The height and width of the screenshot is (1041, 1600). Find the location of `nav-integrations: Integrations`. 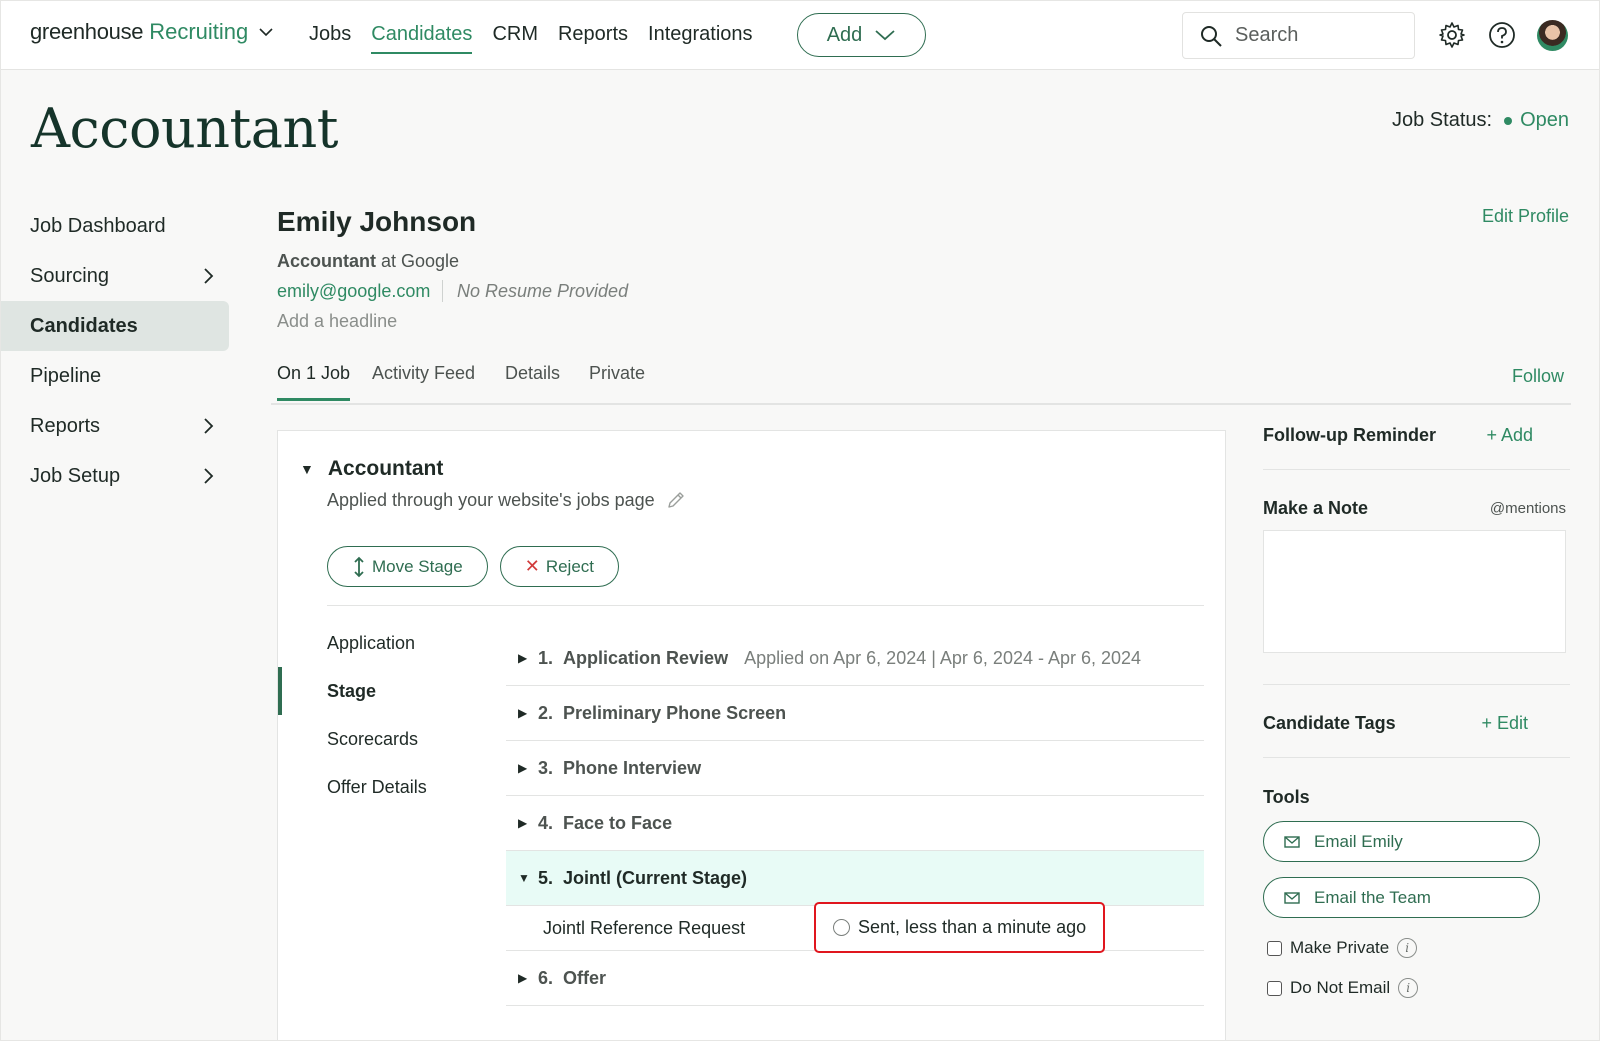

nav-integrations: Integrations is located at coordinates (700, 38).